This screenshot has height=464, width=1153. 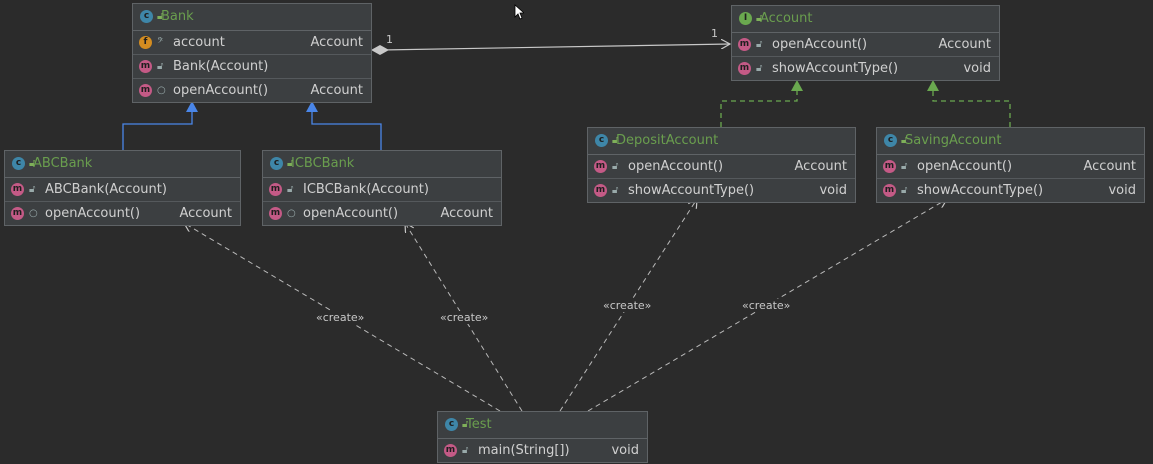 I want to click on class-node-test: c 🔓︎ Test m 🔓︎ main(String[]) void, so click(x=542, y=437).